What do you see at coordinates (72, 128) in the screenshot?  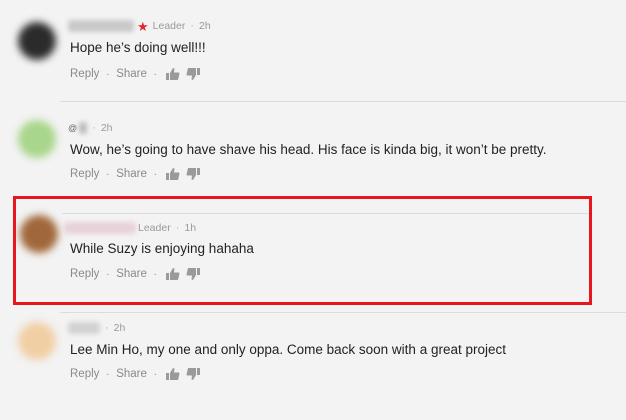 I see `author-handle-glyph: @` at bounding box center [72, 128].